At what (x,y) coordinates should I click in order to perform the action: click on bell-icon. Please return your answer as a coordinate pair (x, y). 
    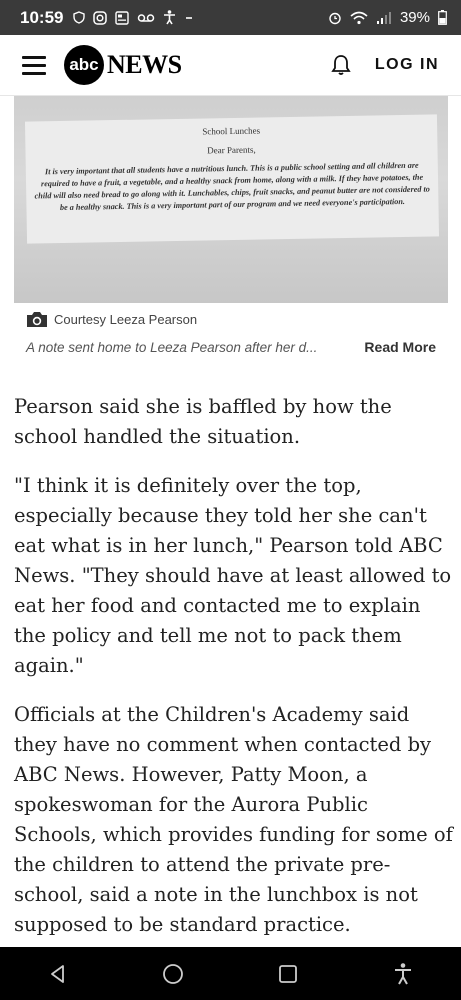
    Looking at the image, I should click on (341, 65).